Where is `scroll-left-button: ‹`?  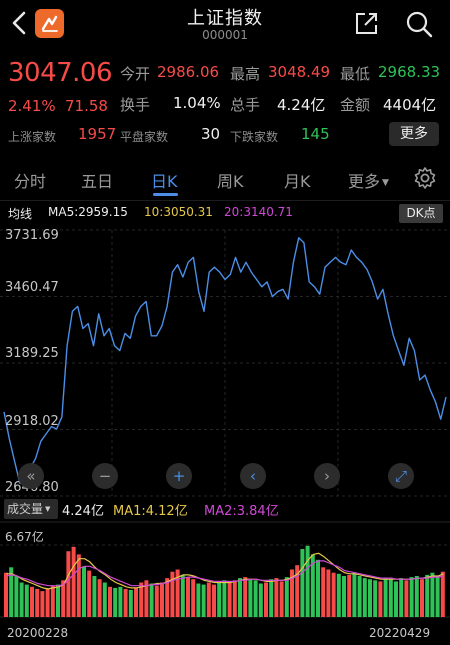 scroll-left-button: ‹ is located at coordinates (253, 476).